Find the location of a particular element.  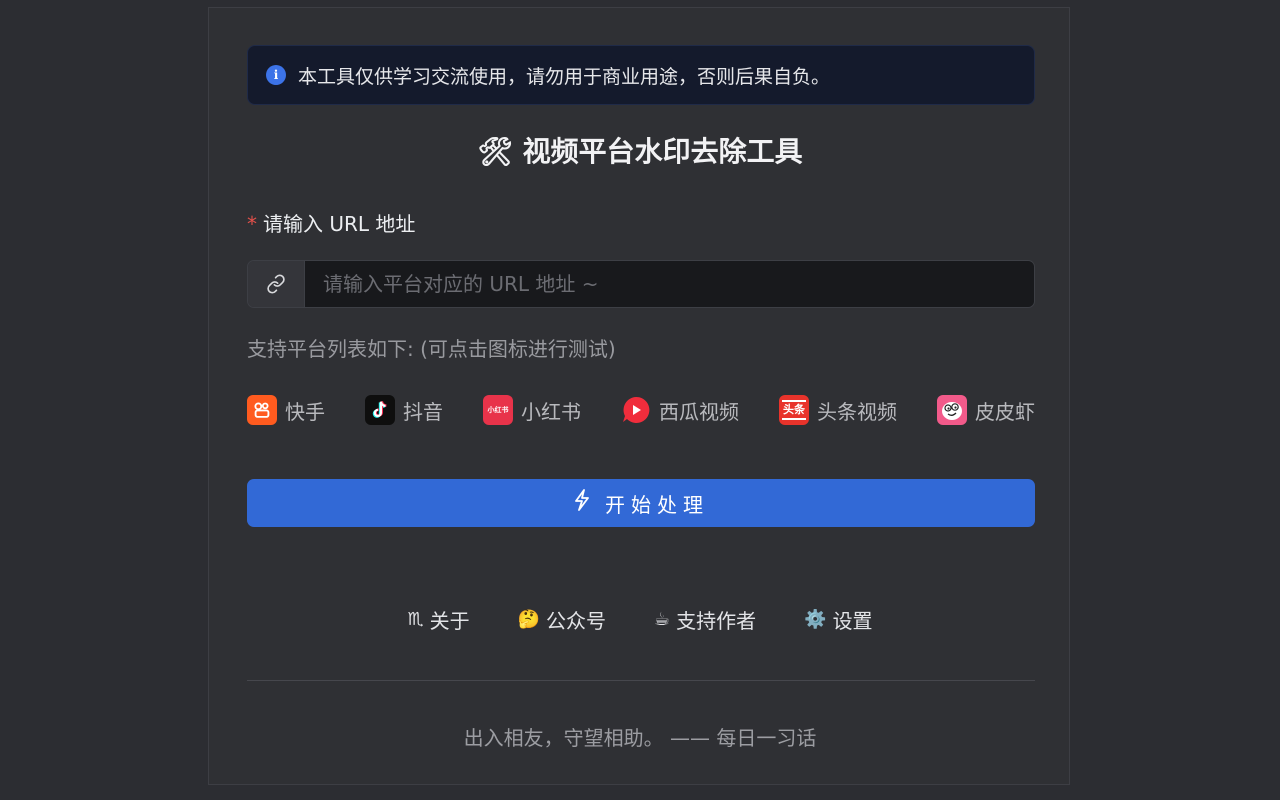

page-title: 🛠 视频平台水印去除工具 is located at coordinates (640, 150).